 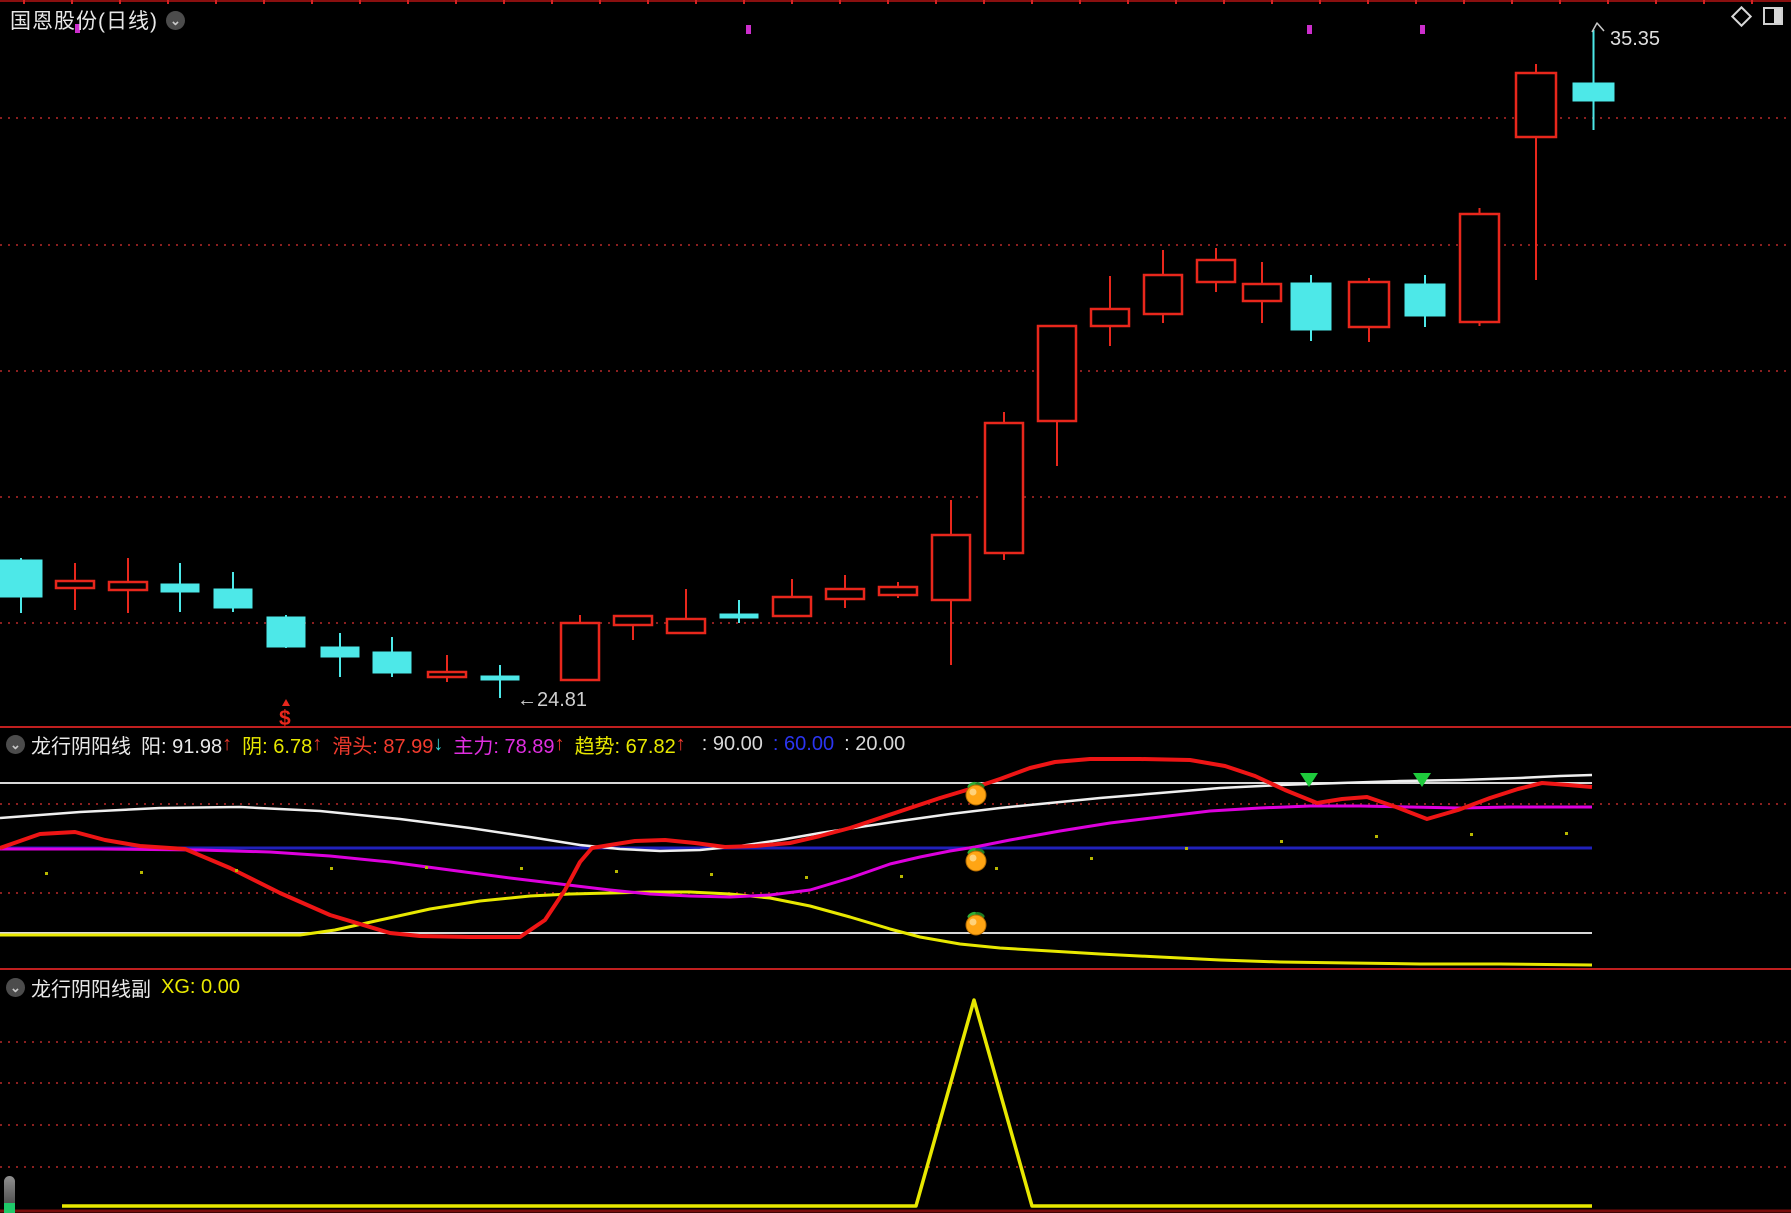 I want to click on buy-signal-marker: $, so click(x=285, y=714).